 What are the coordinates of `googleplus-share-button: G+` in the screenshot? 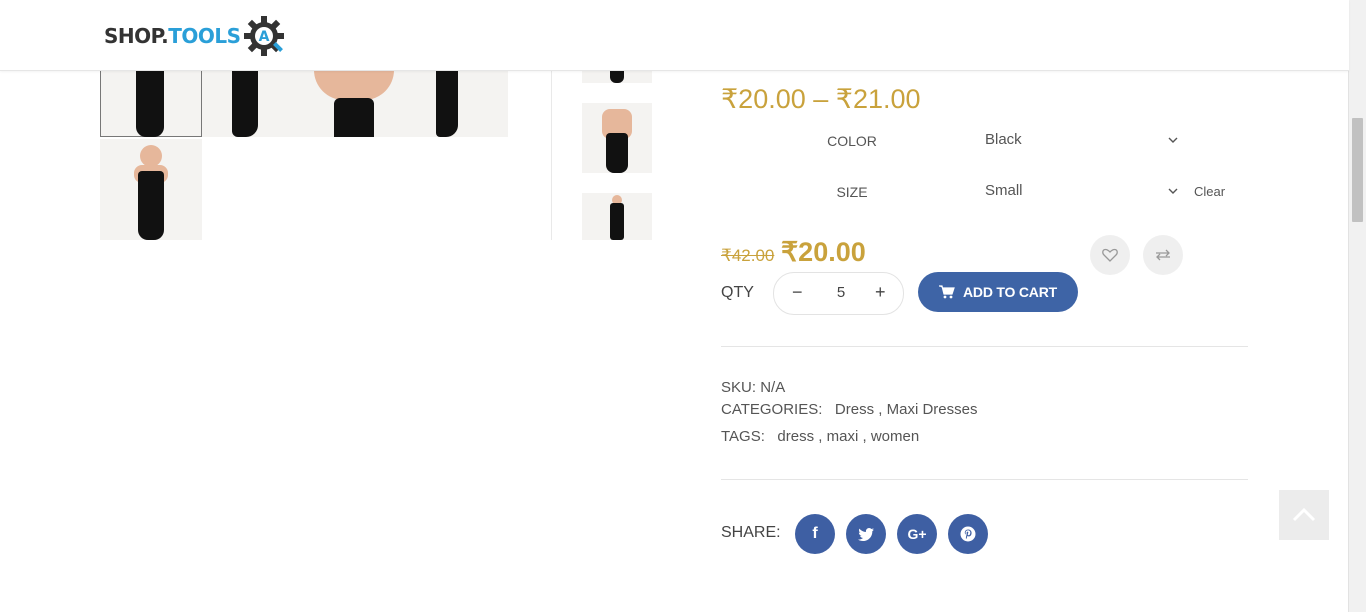 It's located at (917, 534).